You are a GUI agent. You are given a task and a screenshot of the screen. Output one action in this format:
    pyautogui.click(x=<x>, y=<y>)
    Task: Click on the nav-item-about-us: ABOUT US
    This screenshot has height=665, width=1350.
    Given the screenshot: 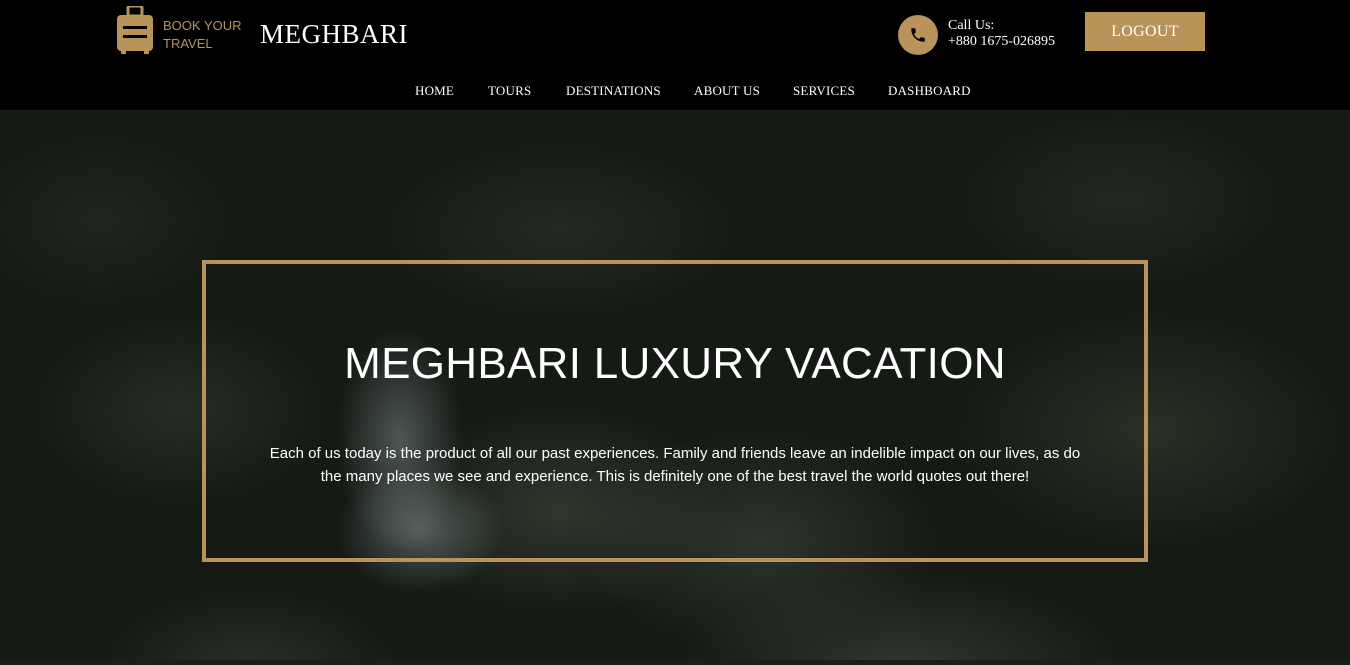 What is the action you would take?
    pyautogui.click(x=727, y=91)
    